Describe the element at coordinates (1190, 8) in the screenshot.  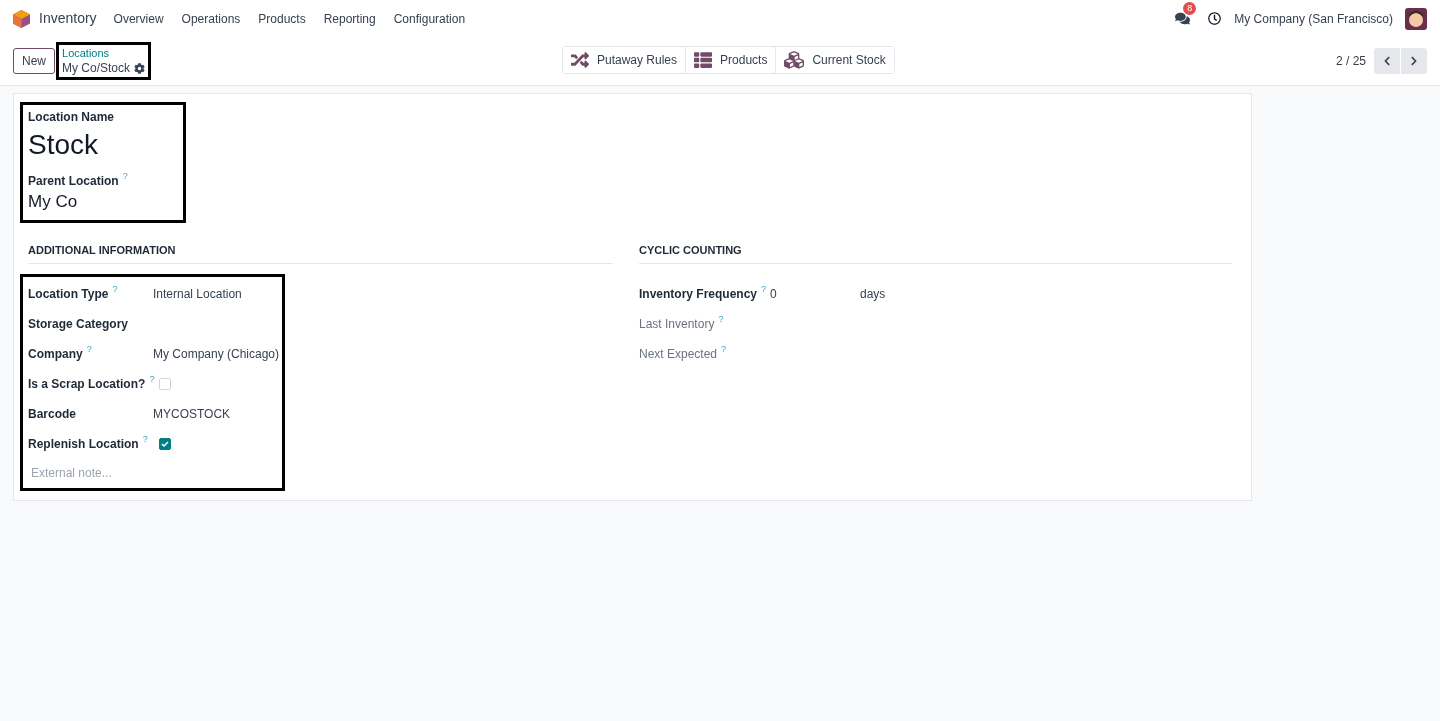
I see `message-count: 8` at that location.